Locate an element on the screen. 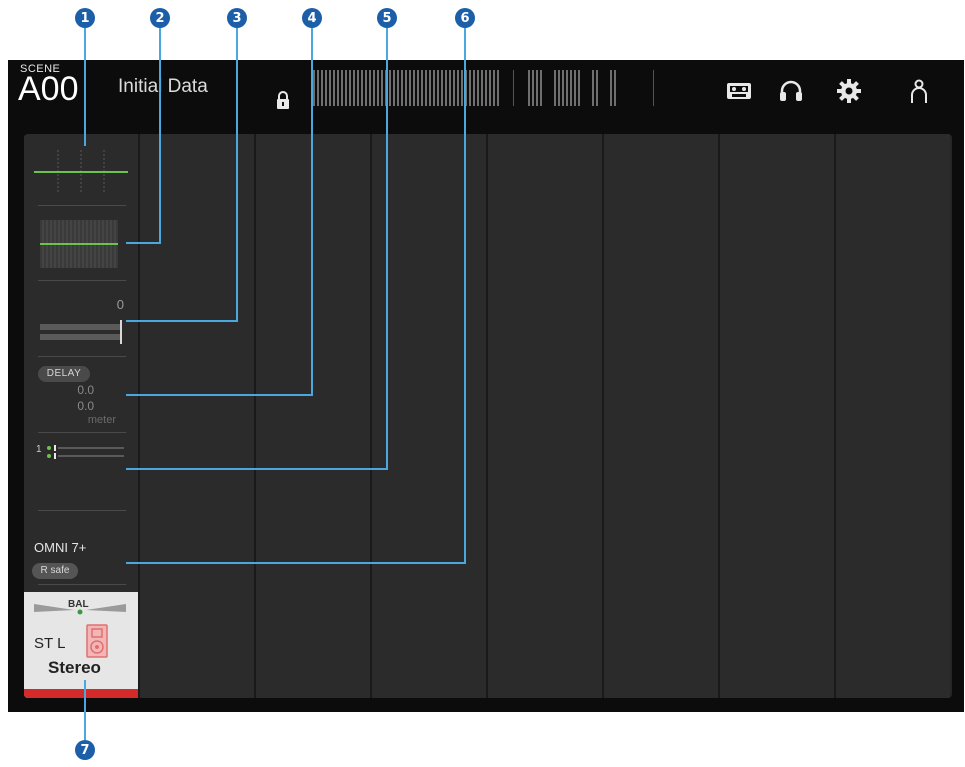 The image size is (965, 767). callout-marker-6: 6 is located at coordinates (465, 18).